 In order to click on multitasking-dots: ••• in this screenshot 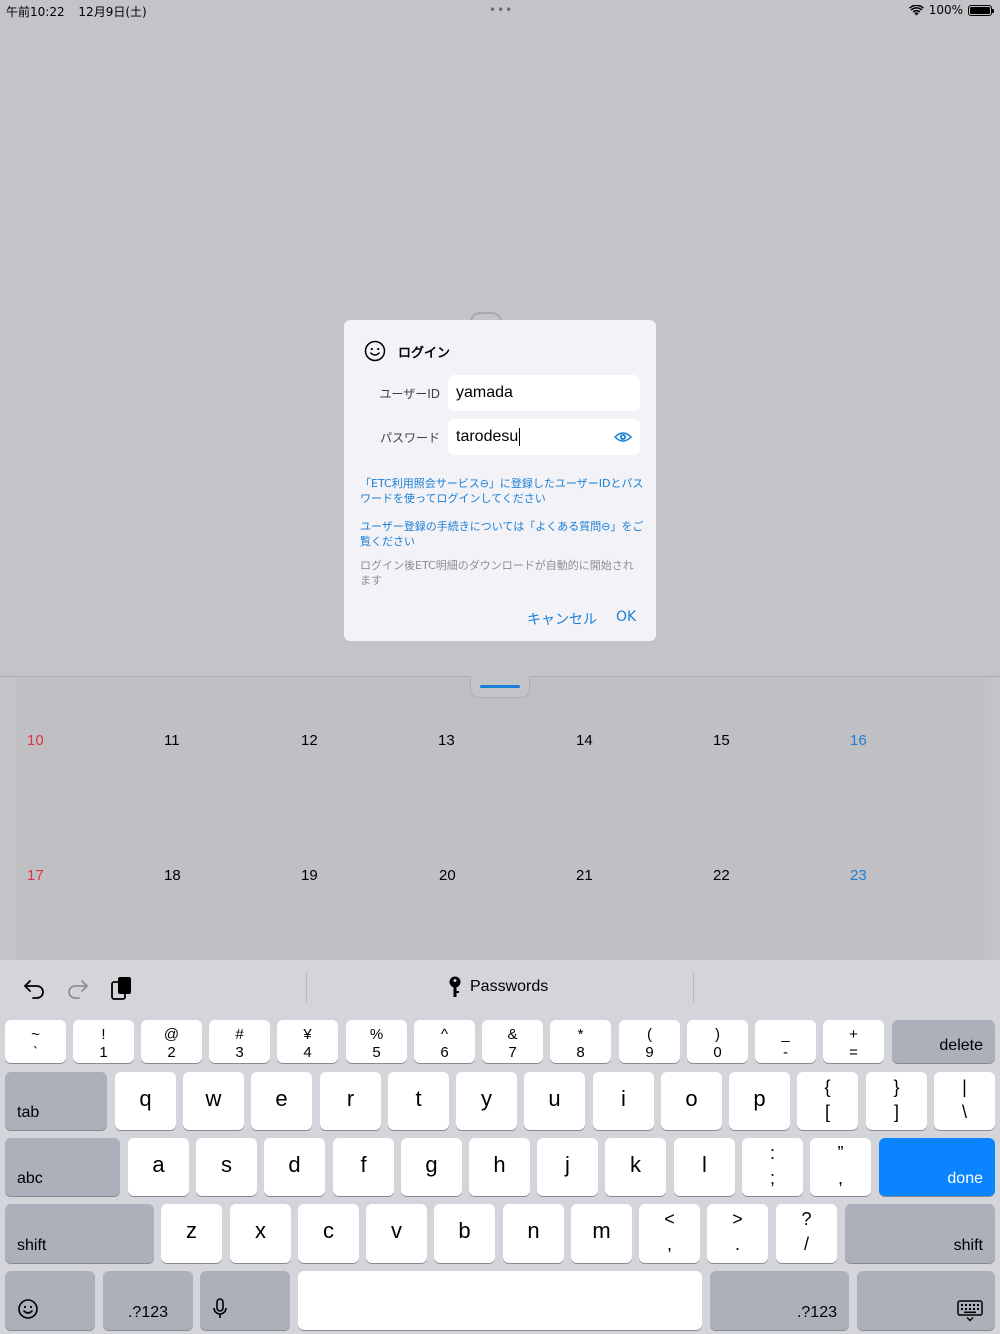, I will do `click(501, 10)`.